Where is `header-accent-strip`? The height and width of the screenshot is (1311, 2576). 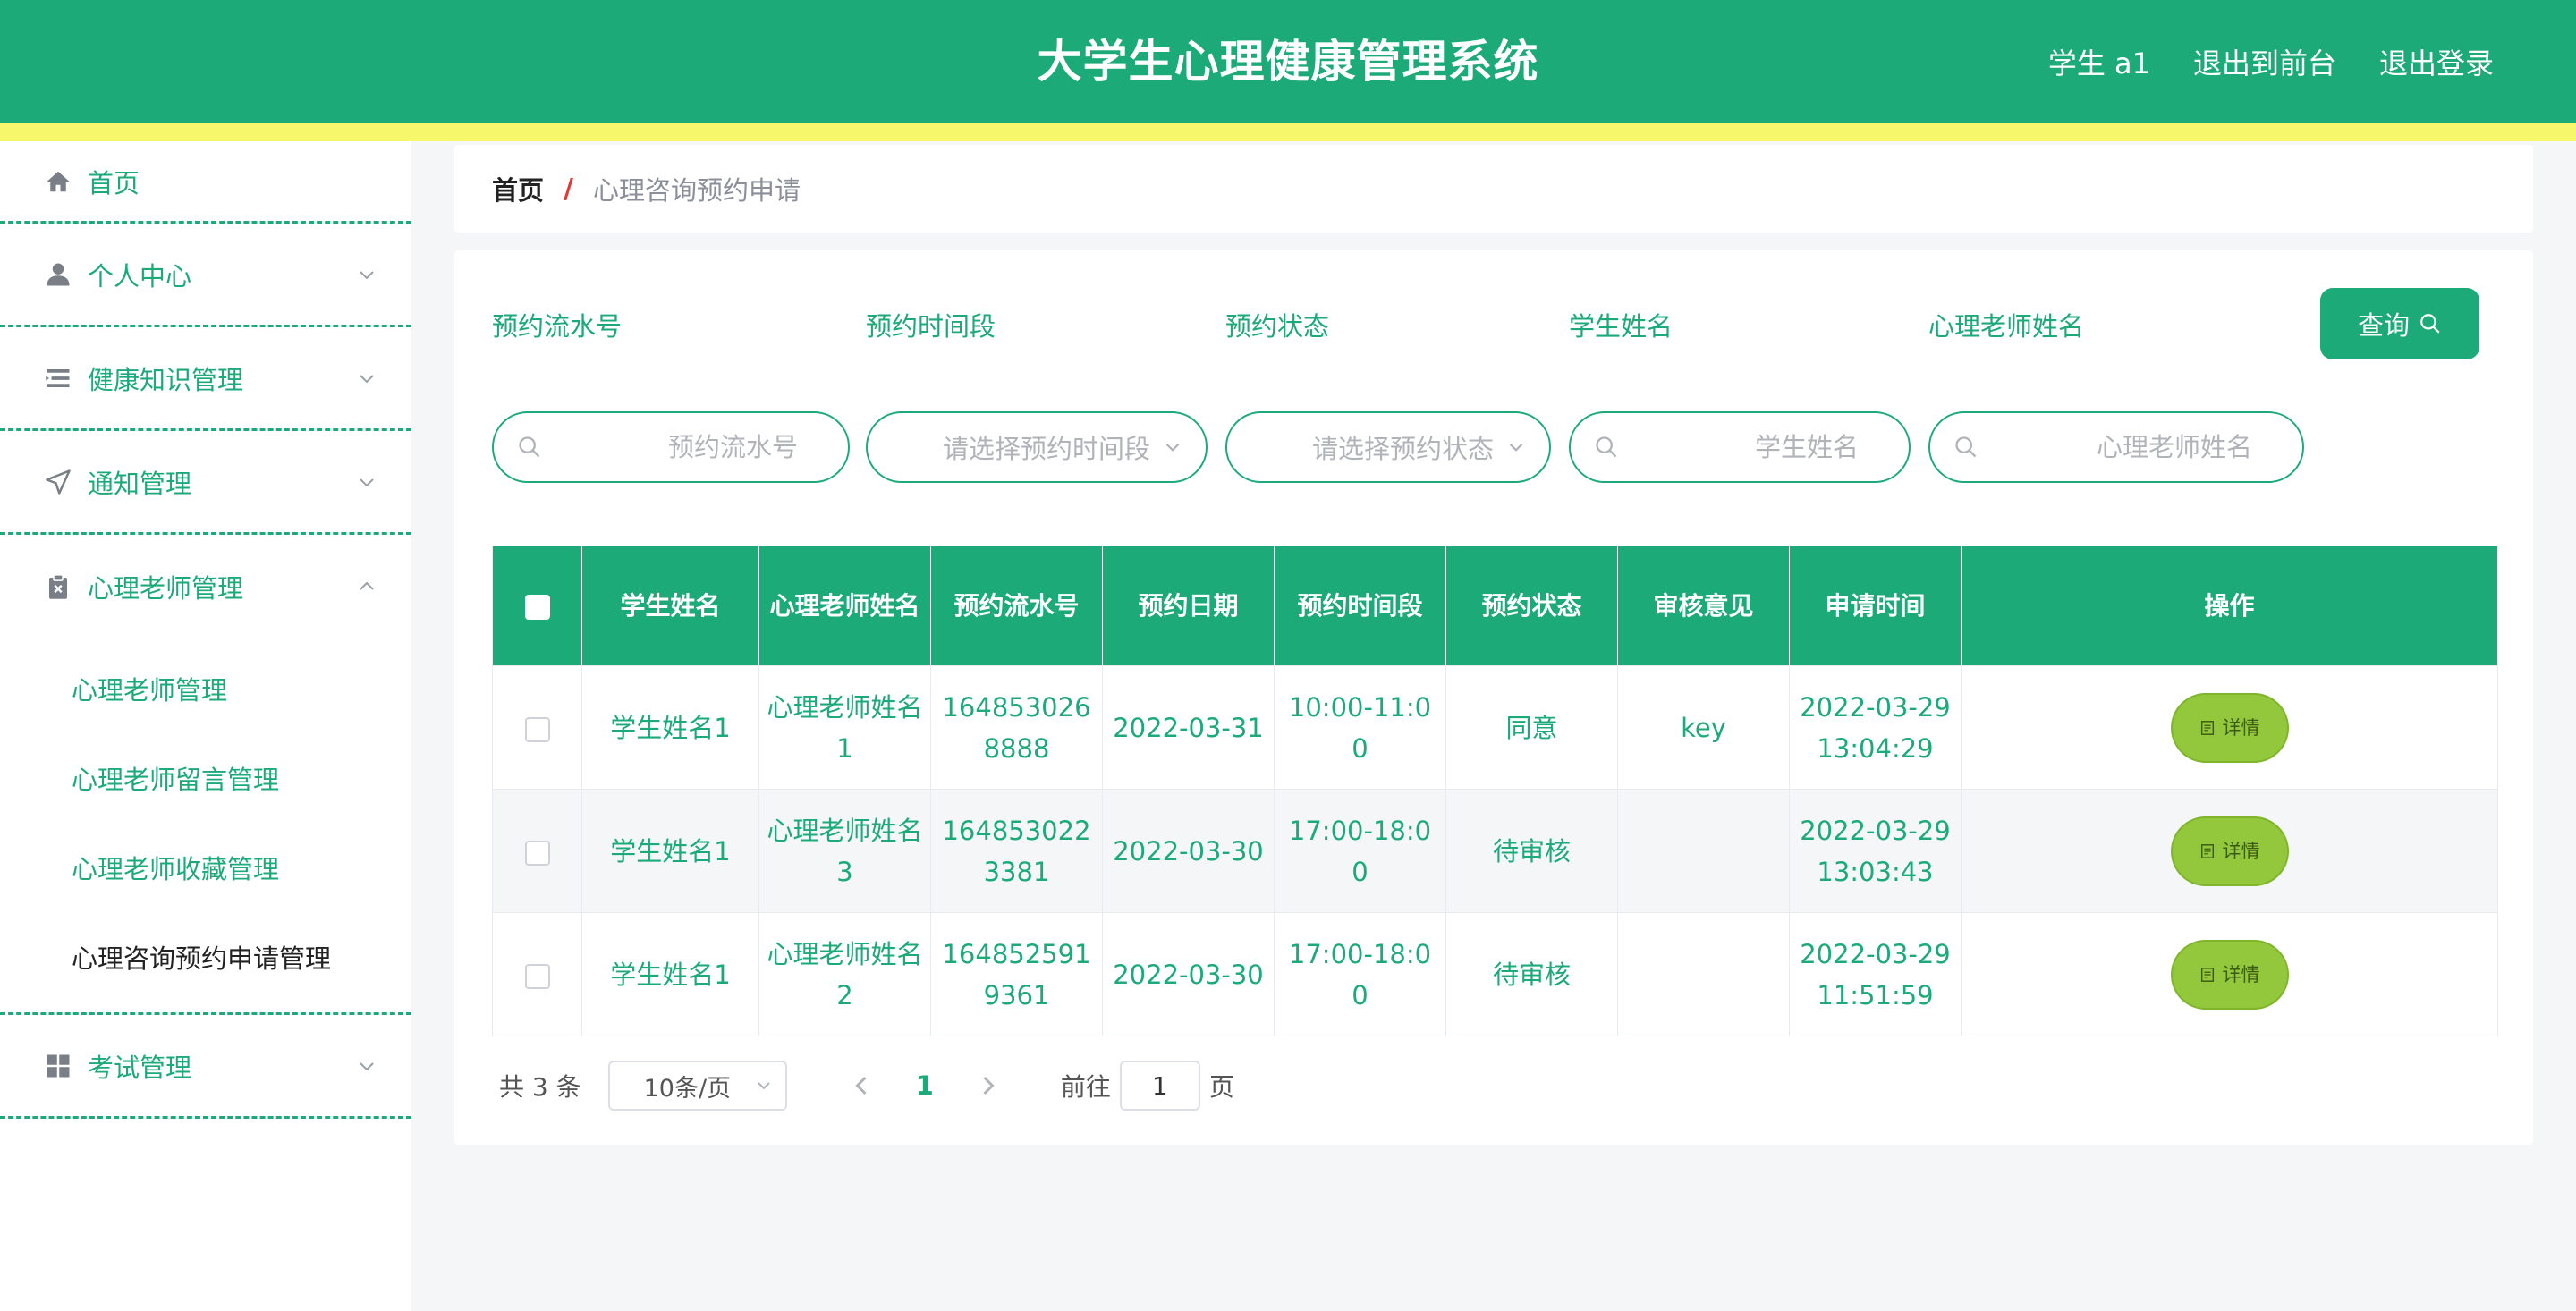 header-accent-strip is located at coordinates (1288, 132).